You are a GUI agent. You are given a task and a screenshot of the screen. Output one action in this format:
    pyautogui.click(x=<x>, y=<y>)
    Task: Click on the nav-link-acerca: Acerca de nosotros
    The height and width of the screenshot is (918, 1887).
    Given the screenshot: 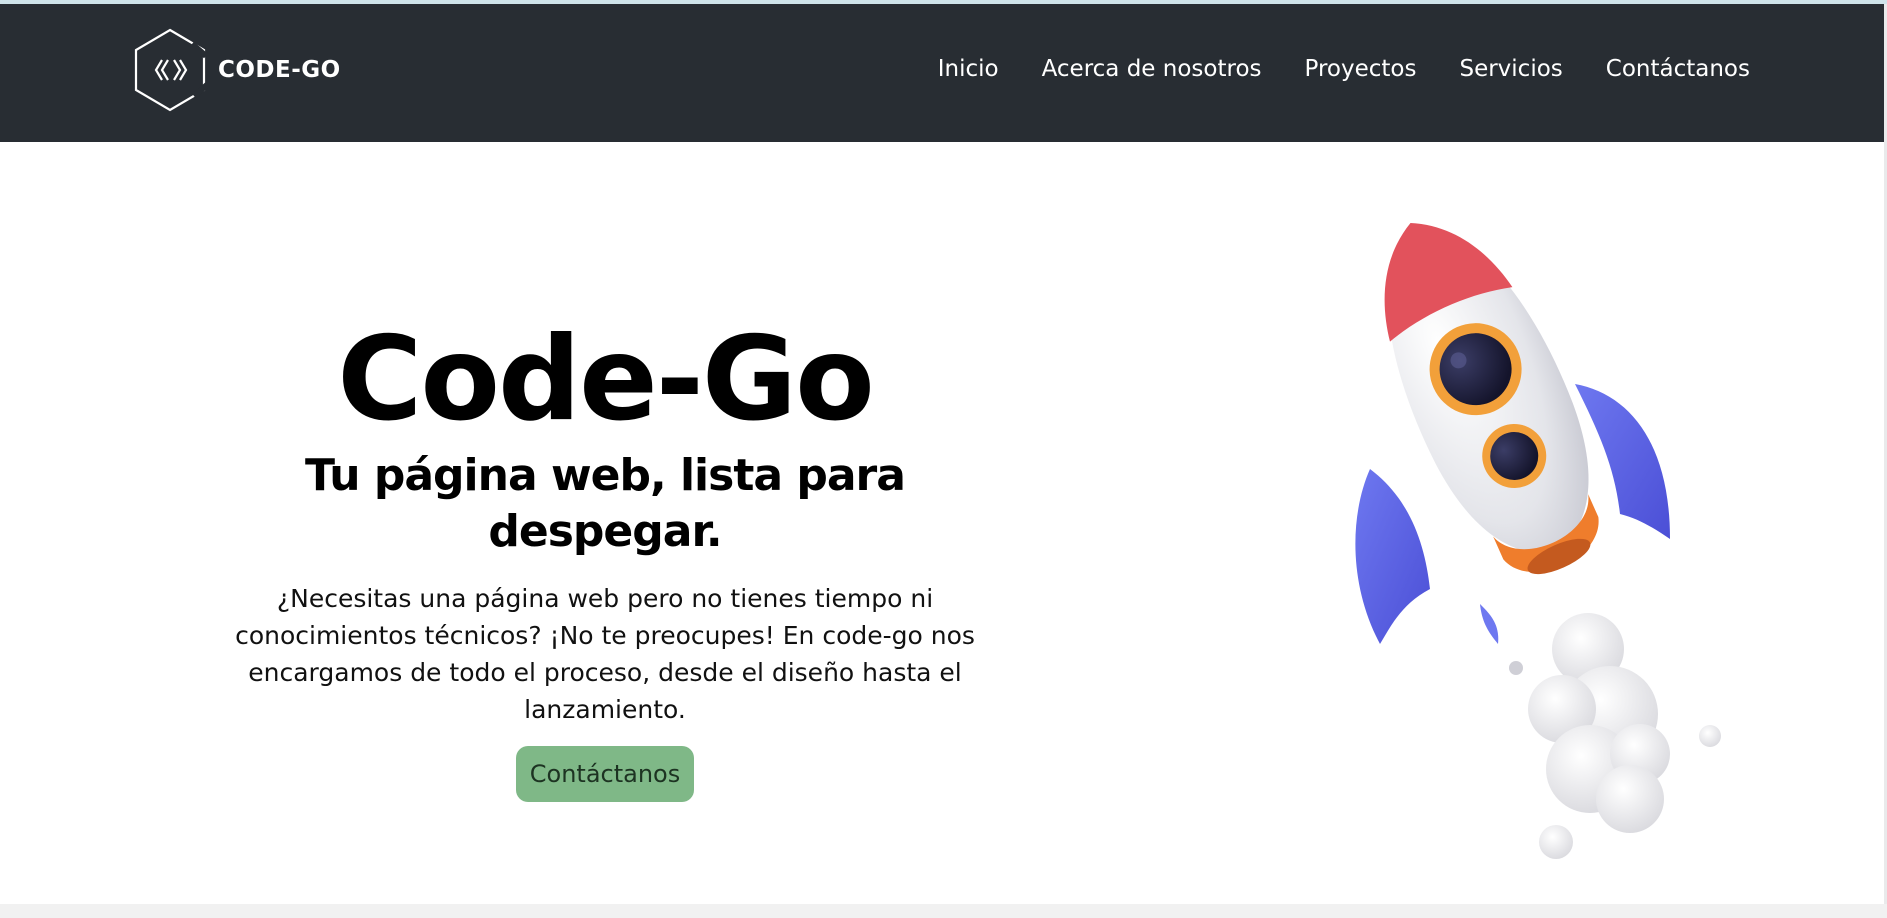 What is the action you would take?
    pyautogui.click(x=1152, y=69)
    